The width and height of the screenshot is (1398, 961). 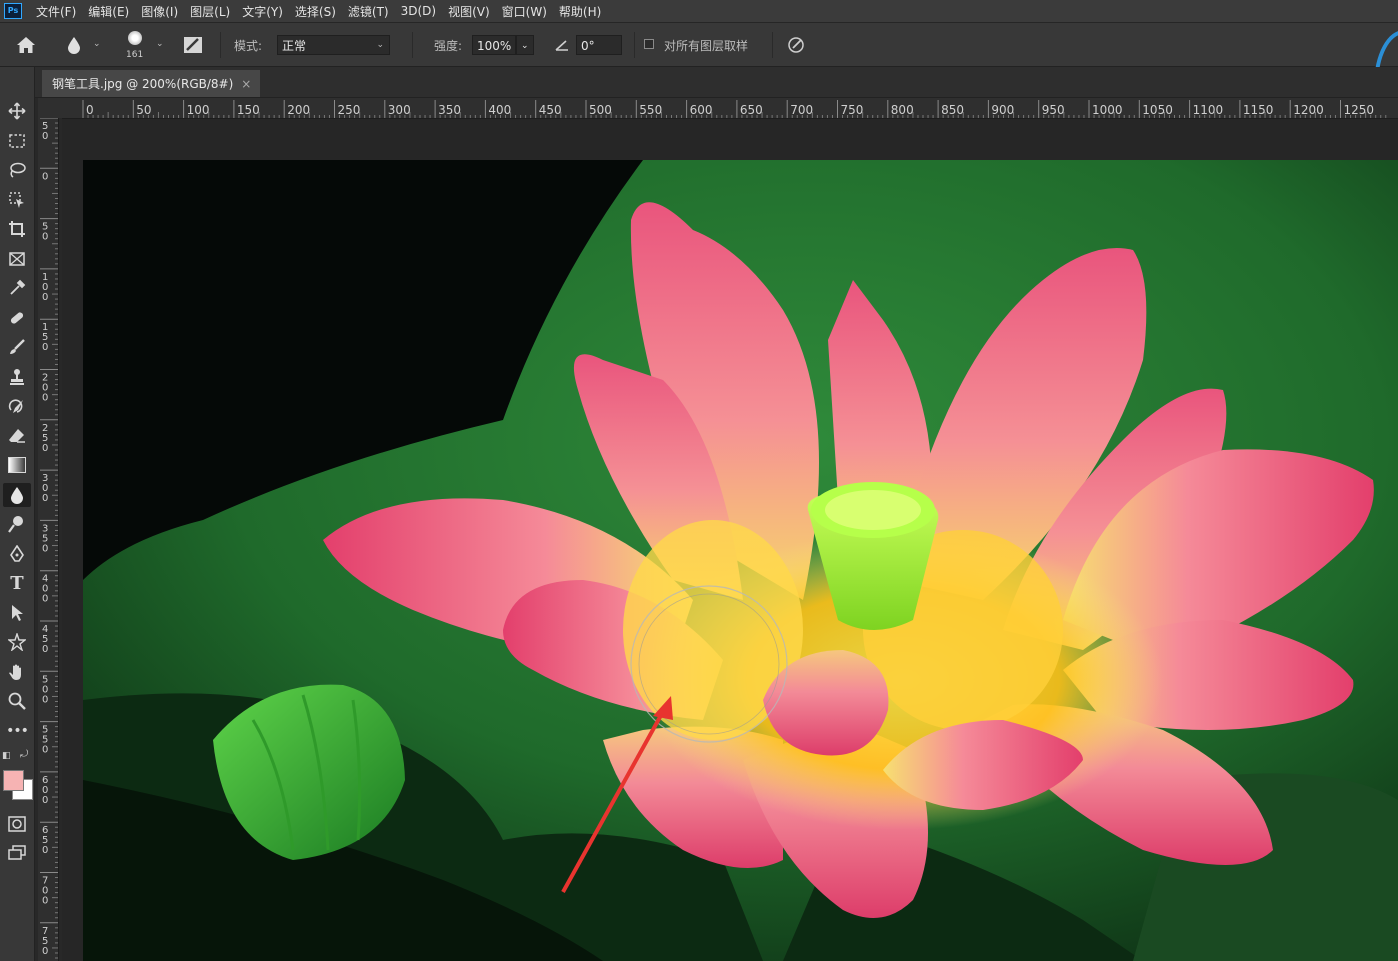 What do you see at coordinates (952, 110) in the screenshot?
I see `ruler-label: 850` at bounding box center [952, 110].